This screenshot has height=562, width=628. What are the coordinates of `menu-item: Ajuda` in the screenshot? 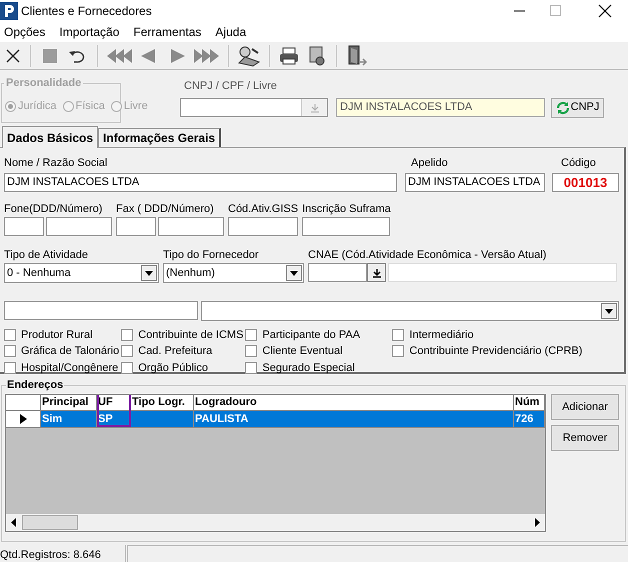 It's located at (230, 32).